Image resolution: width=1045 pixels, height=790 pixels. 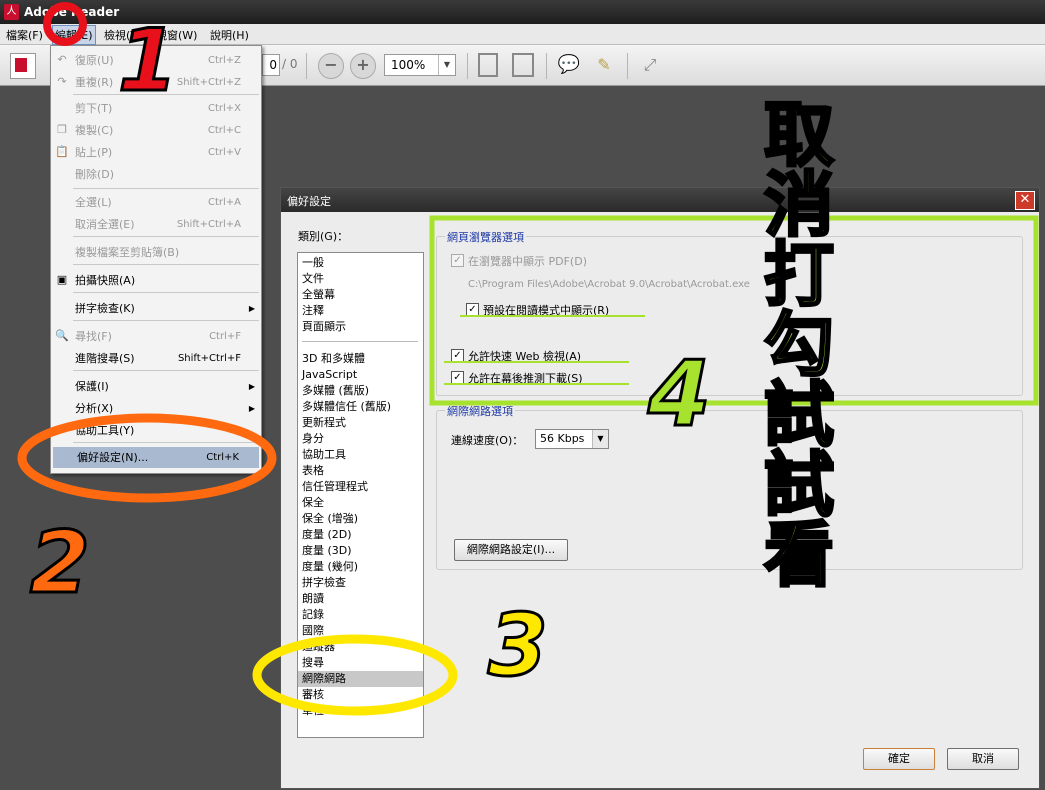 I want to click on annotation-step-4: 4, so click(x=680, y=394).